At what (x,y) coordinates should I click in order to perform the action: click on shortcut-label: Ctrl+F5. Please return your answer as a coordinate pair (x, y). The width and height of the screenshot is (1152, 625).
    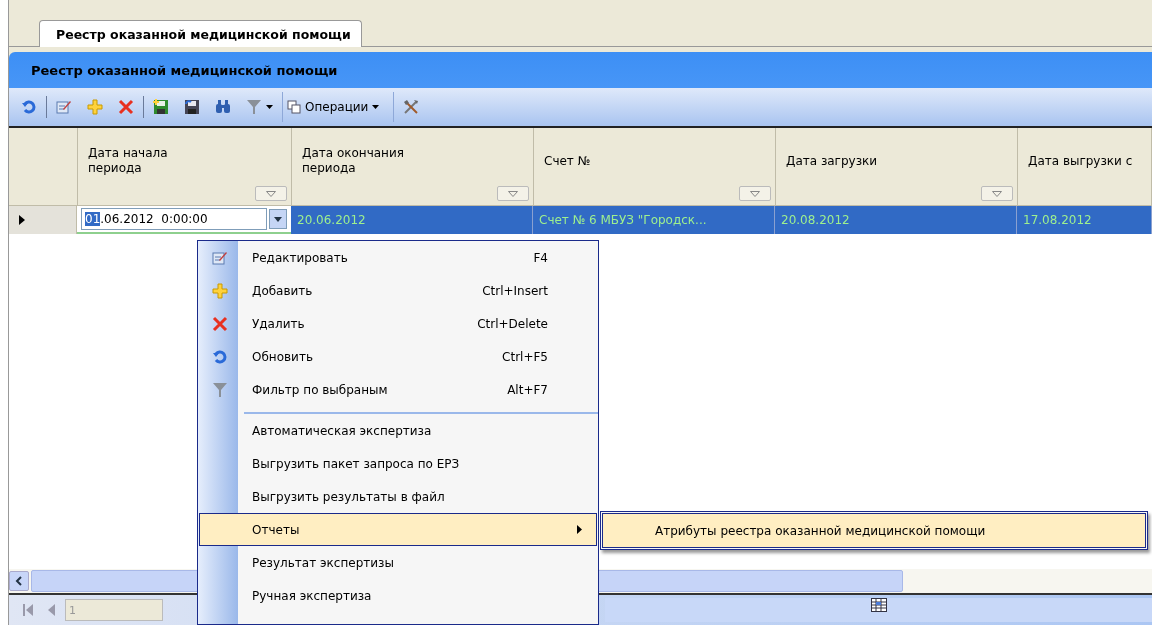
    Looking at the image, I should click on (525, 356).